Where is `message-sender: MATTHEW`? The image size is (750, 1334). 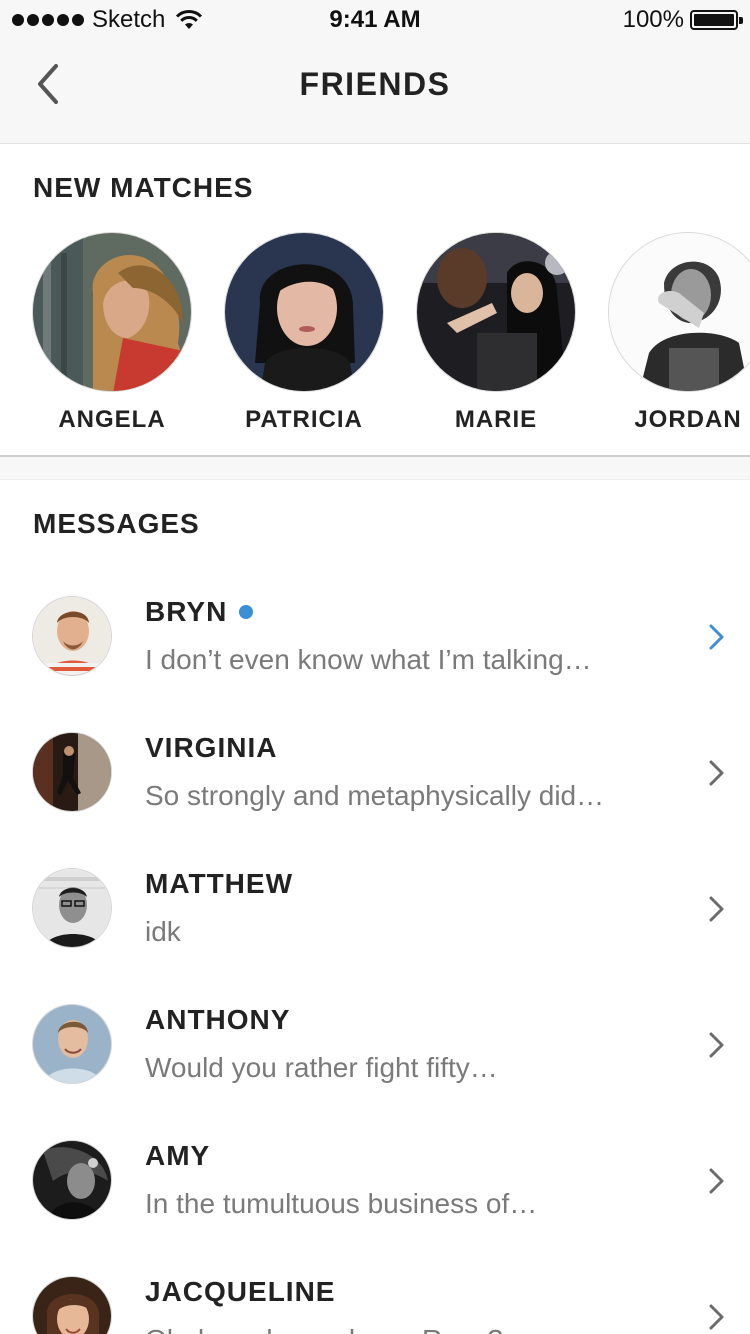 message-sender: MATTHEW is located at coordinates (219, 884).